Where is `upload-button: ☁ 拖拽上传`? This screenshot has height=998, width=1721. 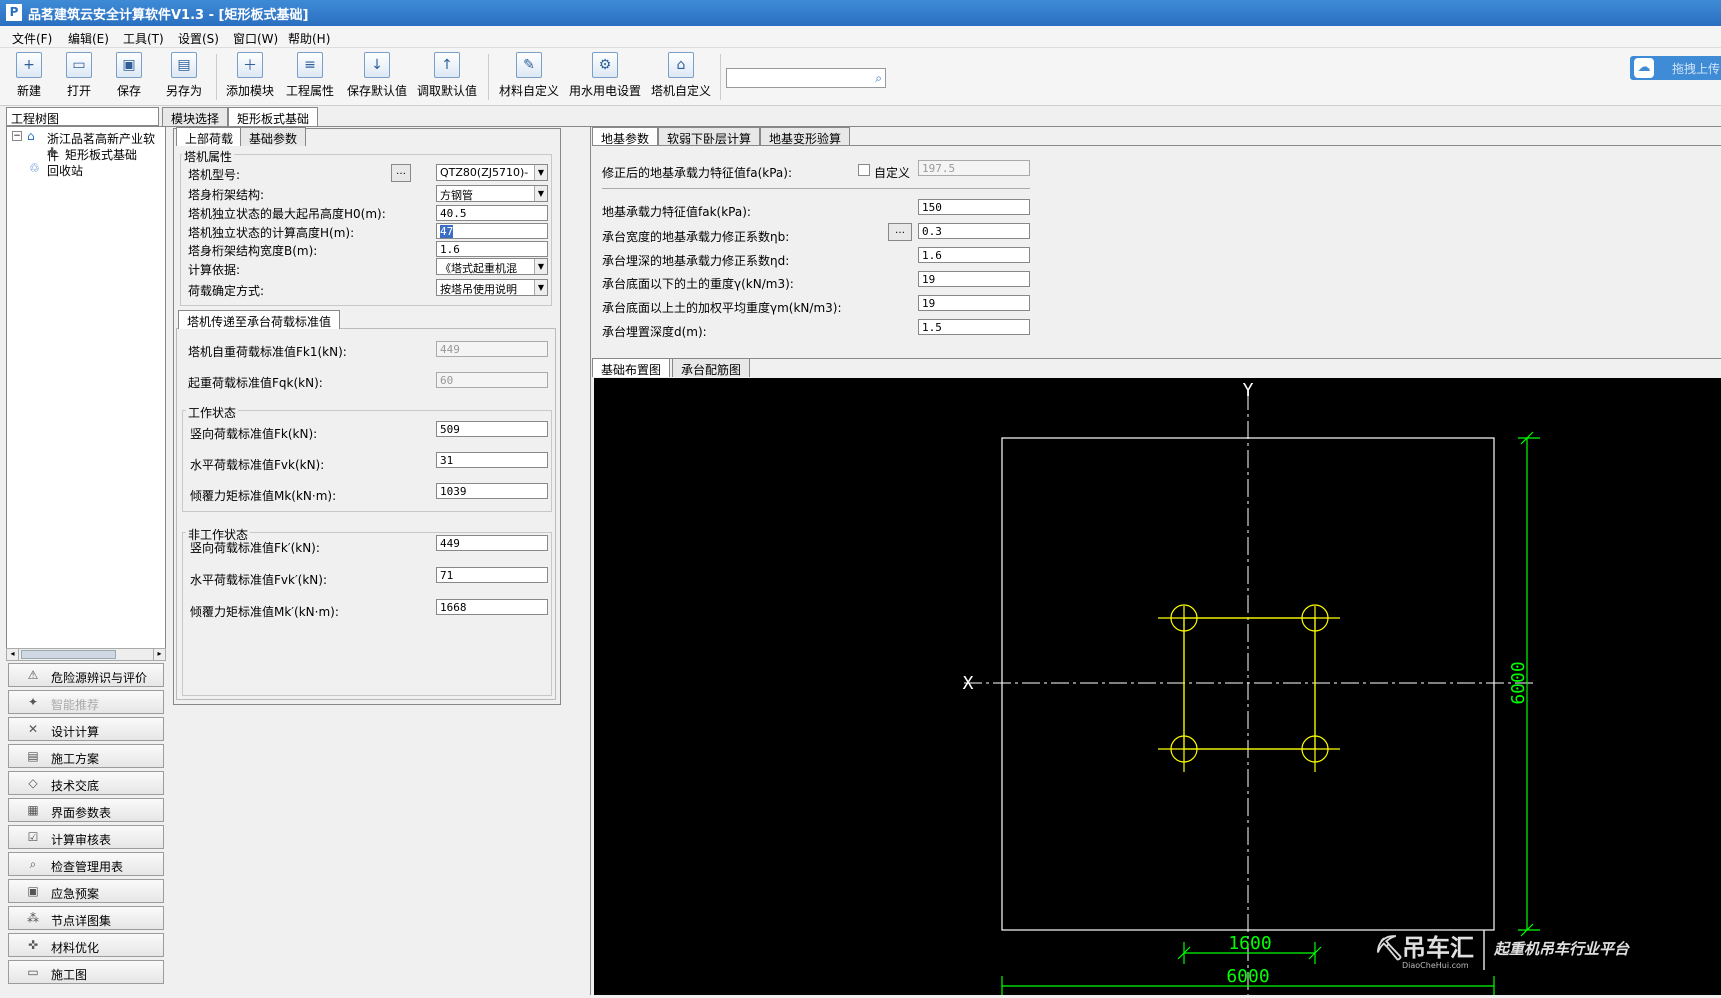
upload-button: ☁ 拖拽上传 is located at coordinates (1675, 68).